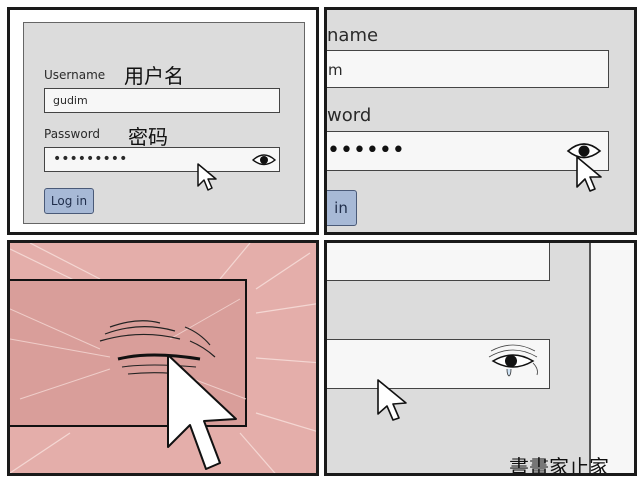 The image size is (640, 481). What do you see at coordinates (162, 100) in the screenshot?
I see `username-field: gudim` at bounding box center [162, 100].